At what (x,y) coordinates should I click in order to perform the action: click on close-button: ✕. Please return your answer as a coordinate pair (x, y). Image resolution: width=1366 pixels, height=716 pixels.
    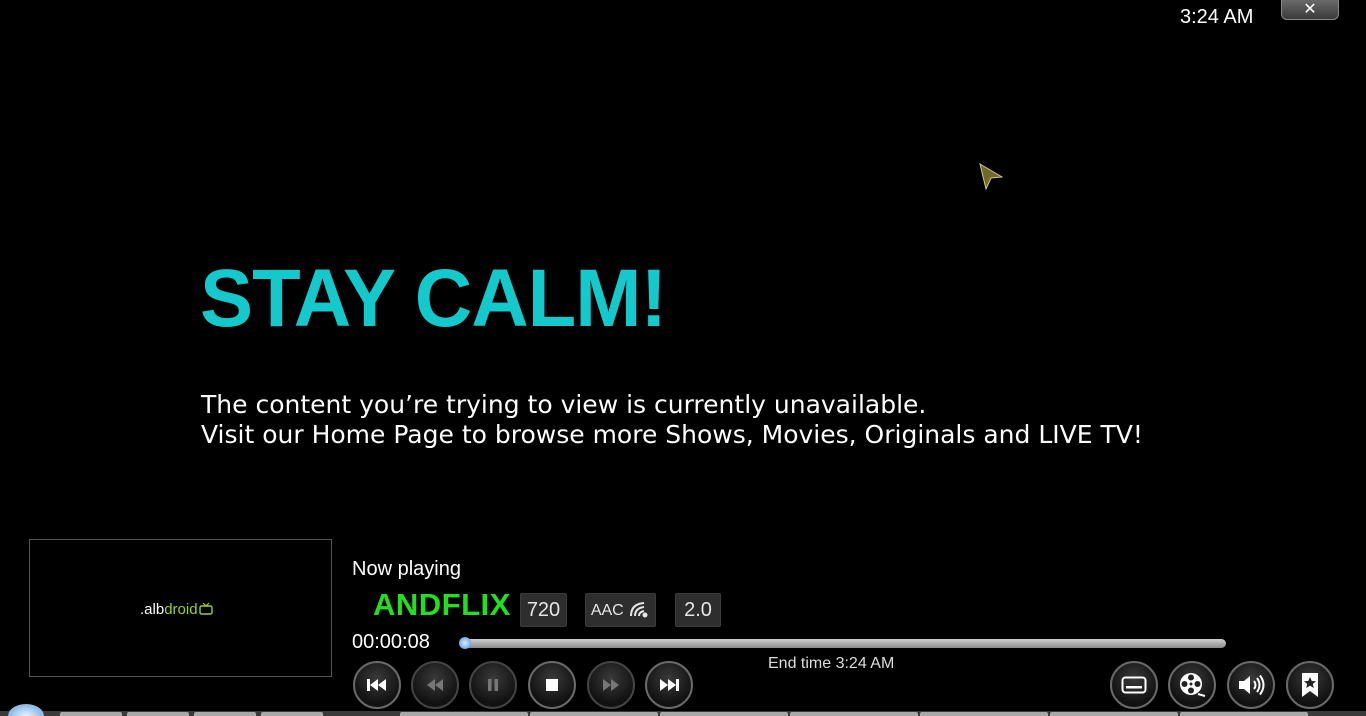
    Looking at the image, I should click on (1310, 10).